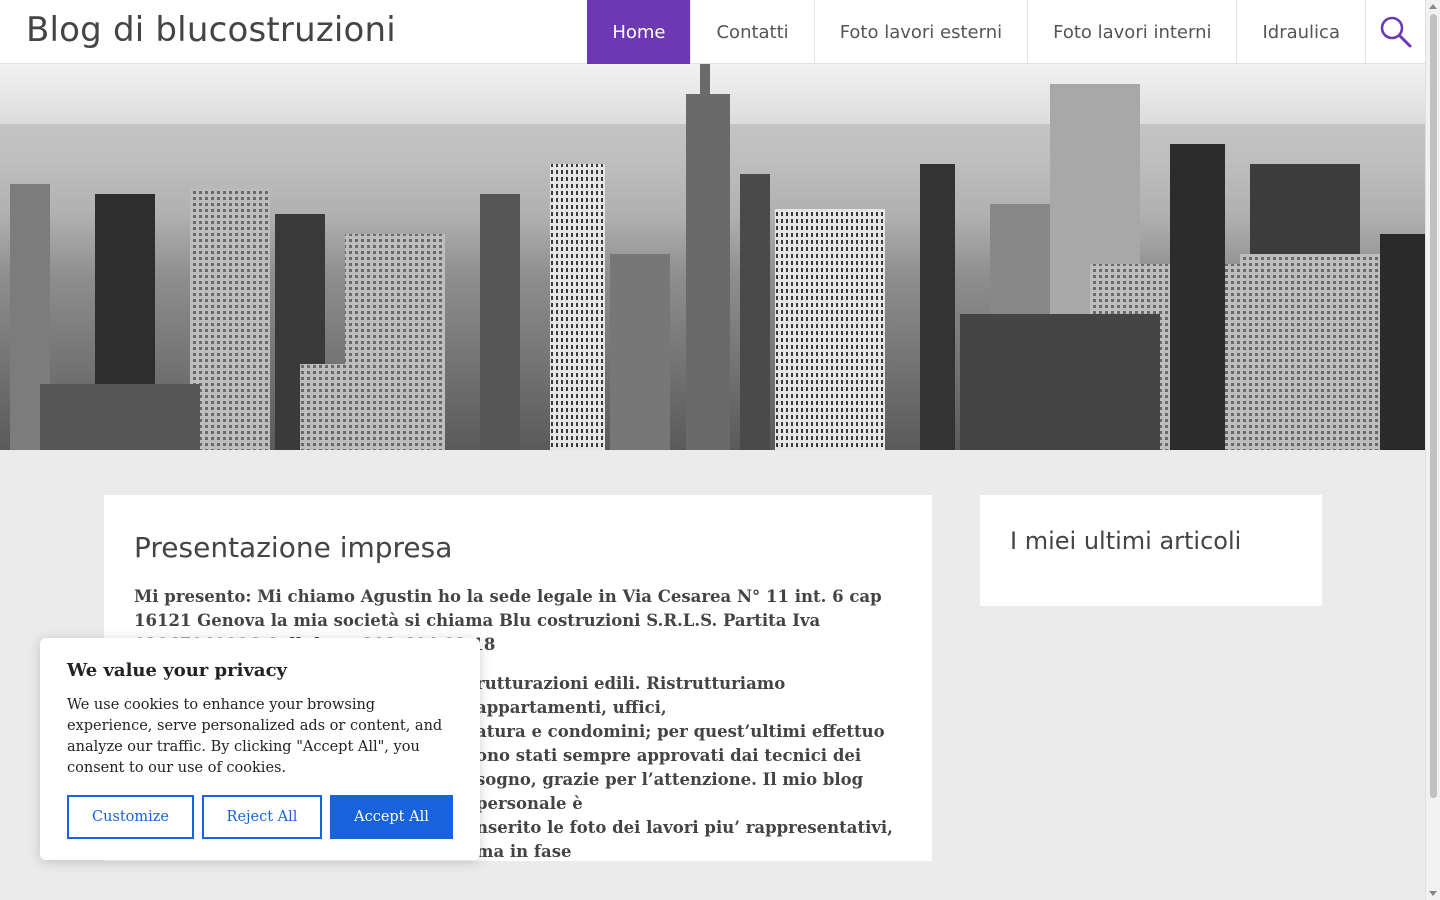 The height and width of the screenshot is (900, 1440). I want to click on post-title: Presentazione impresa, so click(293, 547).